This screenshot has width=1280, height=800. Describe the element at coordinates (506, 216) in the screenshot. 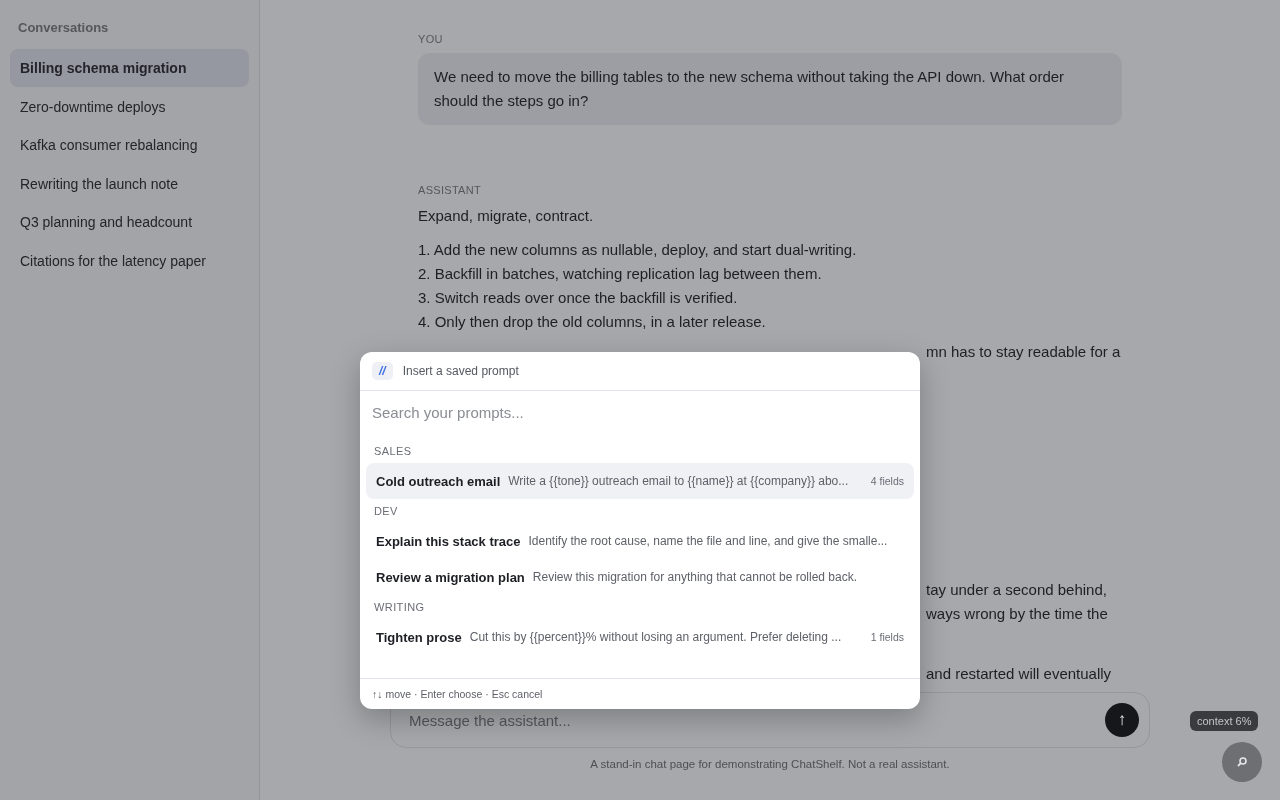

I see `message-text: Expand, migrate, contract.` at that location.